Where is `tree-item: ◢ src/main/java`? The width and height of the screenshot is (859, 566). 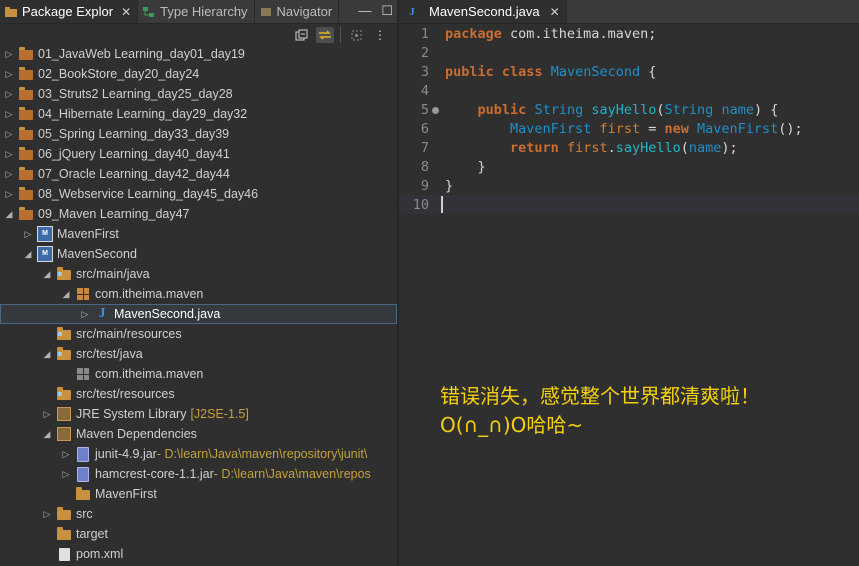 tree-item: ◢ src/main/java is located at coordinates (198, 274).